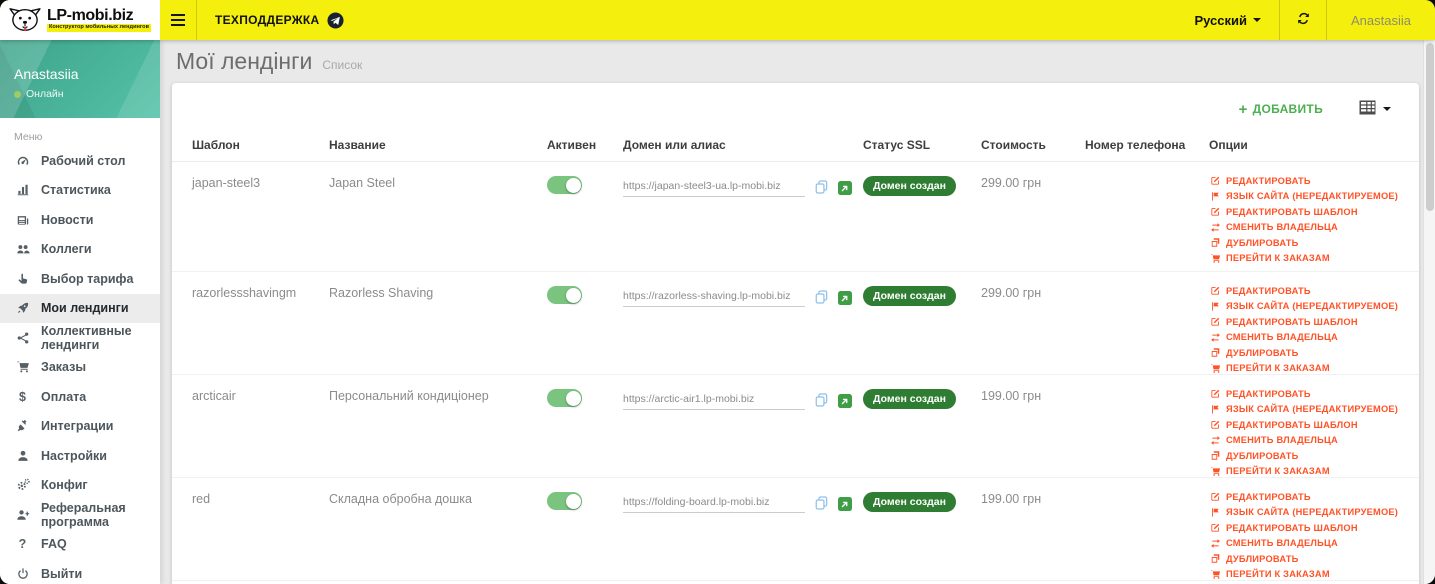 The image size is (1435, 584). Describe the element at coordinates (1429, 312) in the screenshot. I see `scrollbar` at that location.